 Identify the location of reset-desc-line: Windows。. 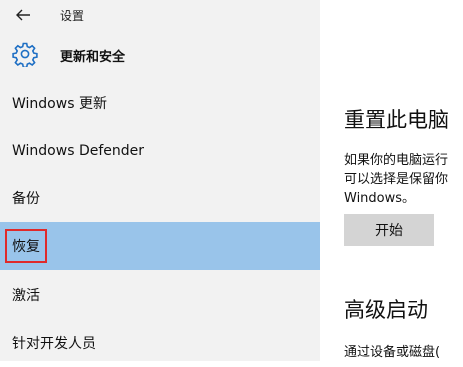
(380, 198).